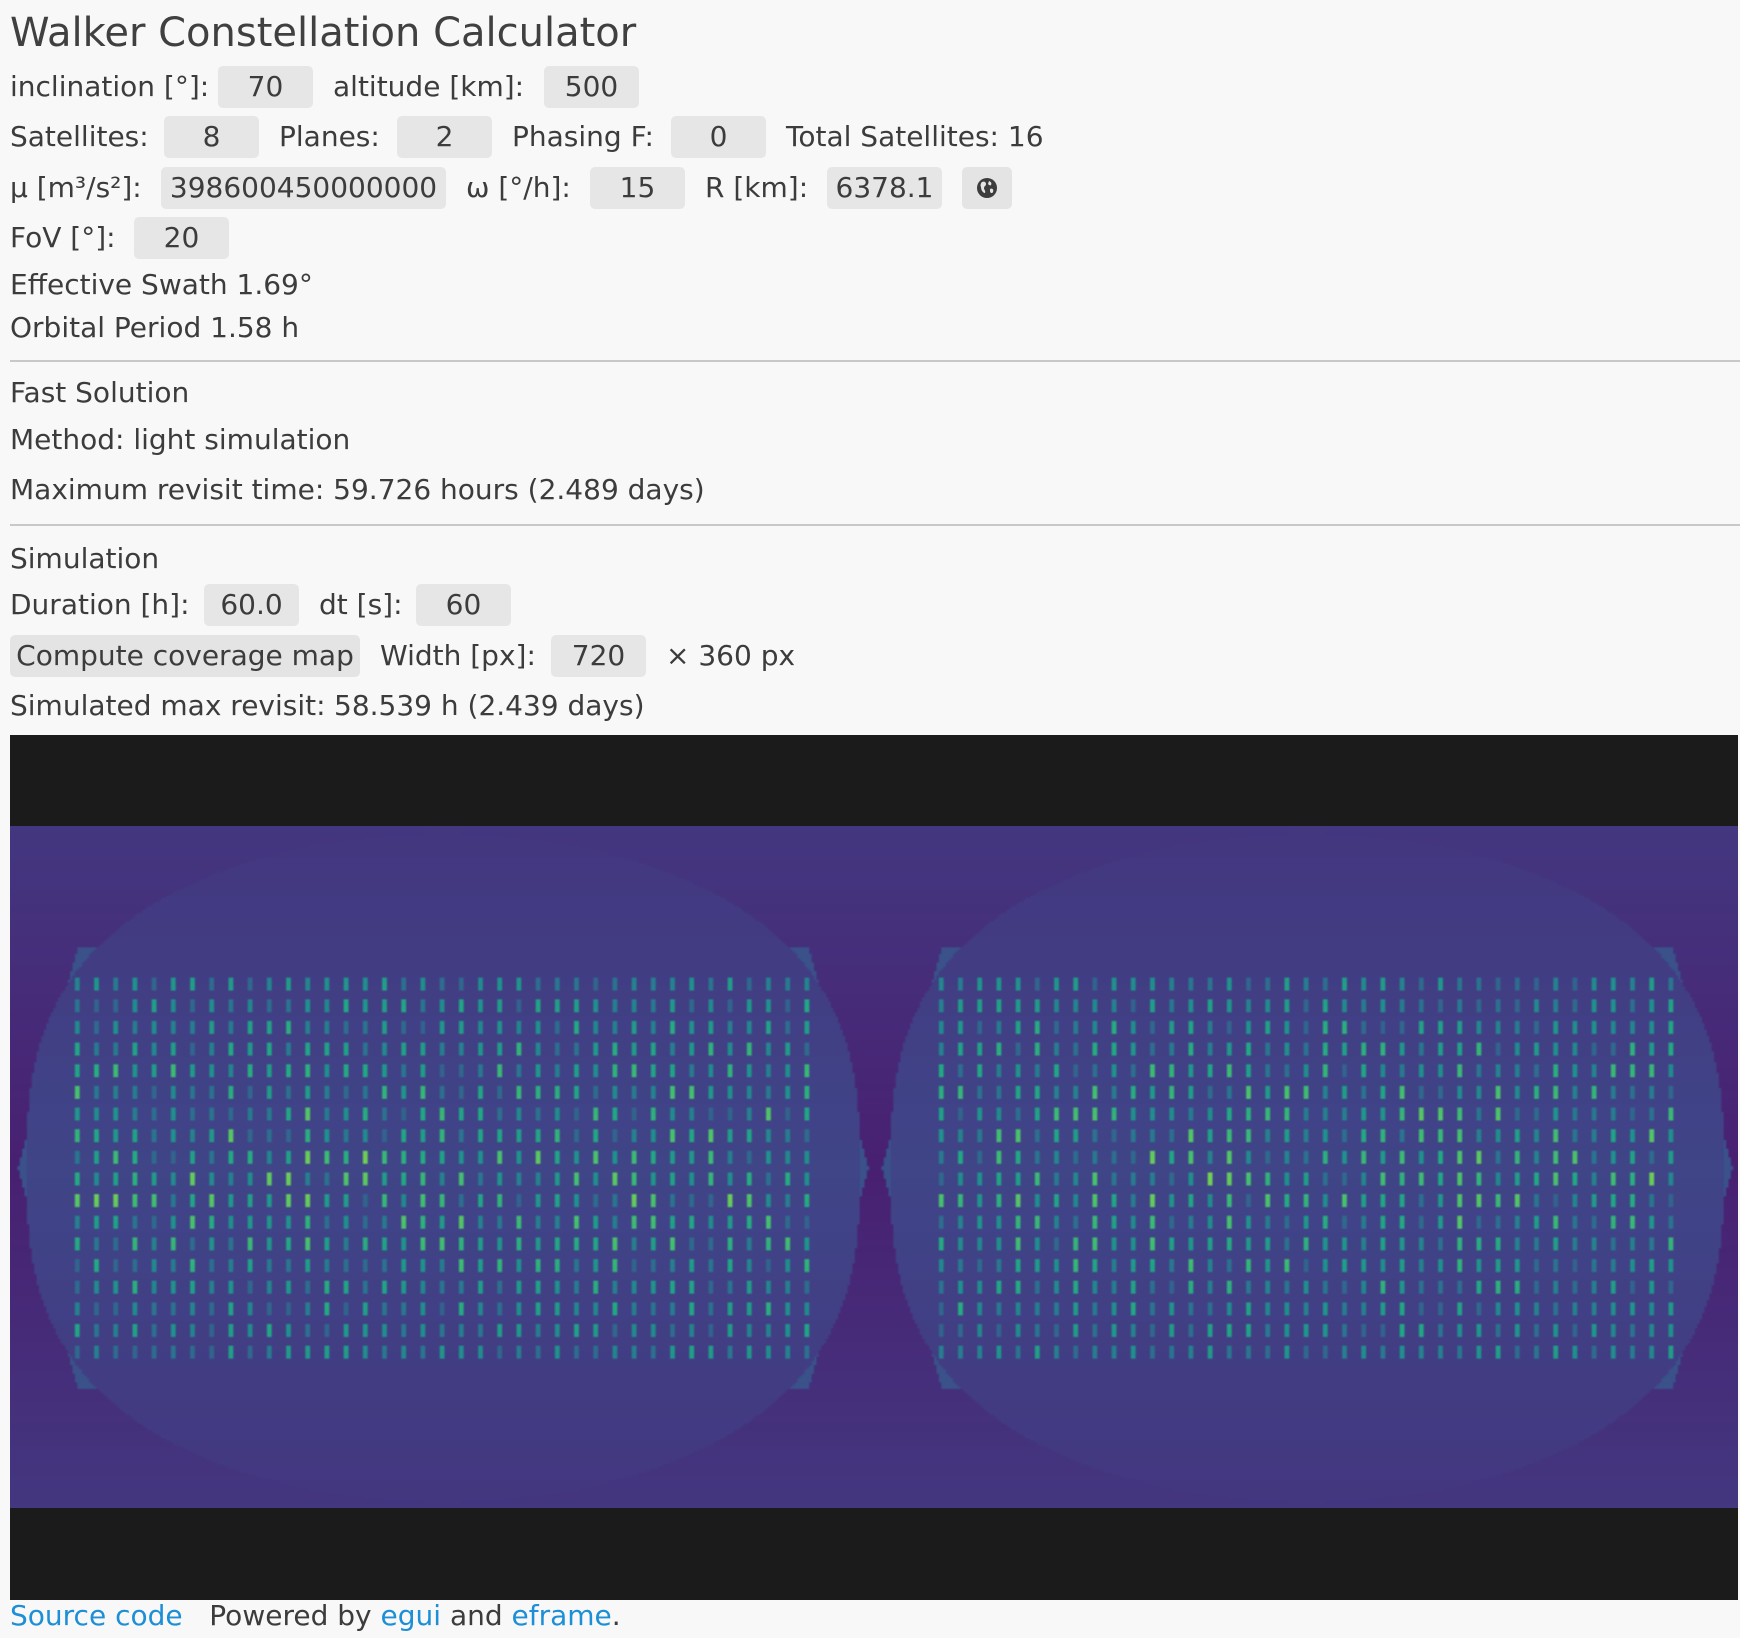 This screenshot has height=1638, width=1740. Describe the element at coordinates (598, 656) in the screenshot. I see `width-input: 720` at that location.